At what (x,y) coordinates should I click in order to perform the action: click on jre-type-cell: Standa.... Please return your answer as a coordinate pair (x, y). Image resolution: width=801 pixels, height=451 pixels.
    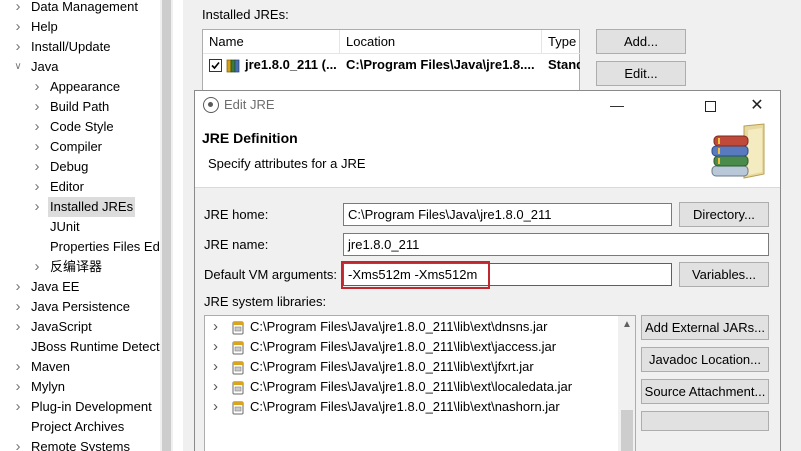
    Looking at the image, I should click on (564, 64).